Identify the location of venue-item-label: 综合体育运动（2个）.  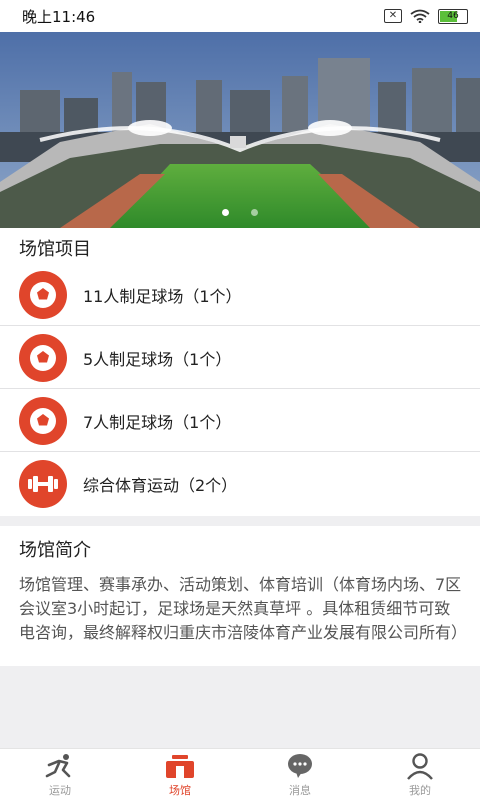
(160, 485).